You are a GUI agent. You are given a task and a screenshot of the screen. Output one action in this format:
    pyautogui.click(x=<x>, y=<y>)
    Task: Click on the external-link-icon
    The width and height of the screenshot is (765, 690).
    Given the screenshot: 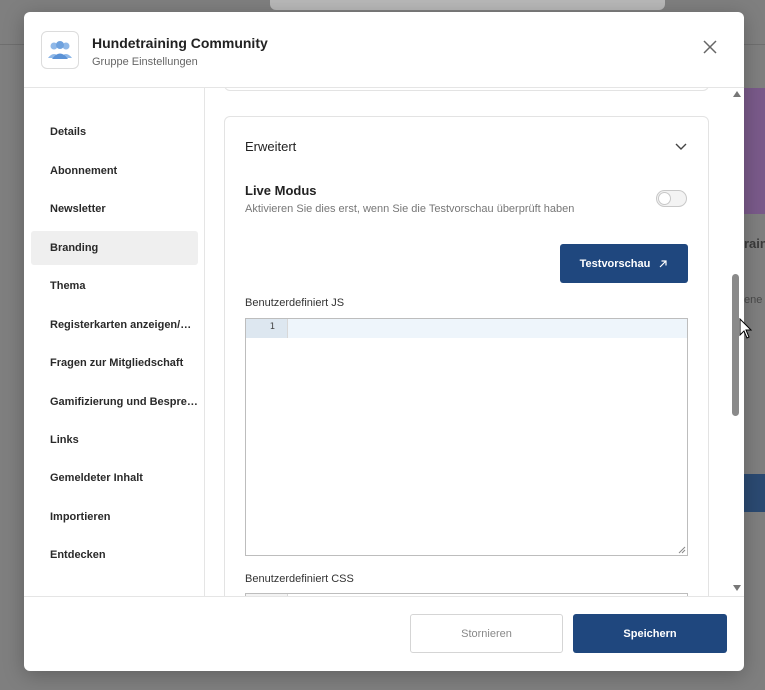 What is the action you would take?
    pyautogui.click(x=663, y=263)
    